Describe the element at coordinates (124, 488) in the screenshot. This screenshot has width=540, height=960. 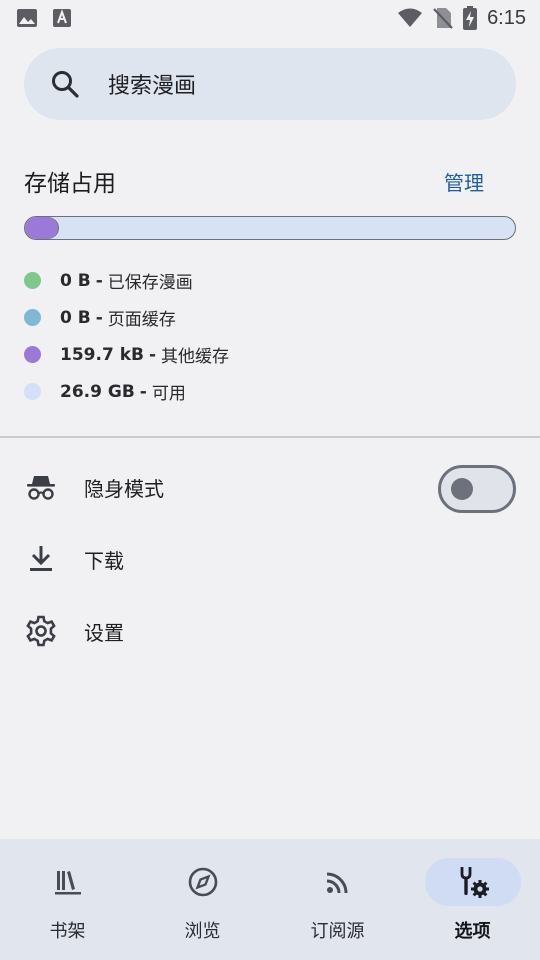
I see `menu-label: 隐身模式` at that location.